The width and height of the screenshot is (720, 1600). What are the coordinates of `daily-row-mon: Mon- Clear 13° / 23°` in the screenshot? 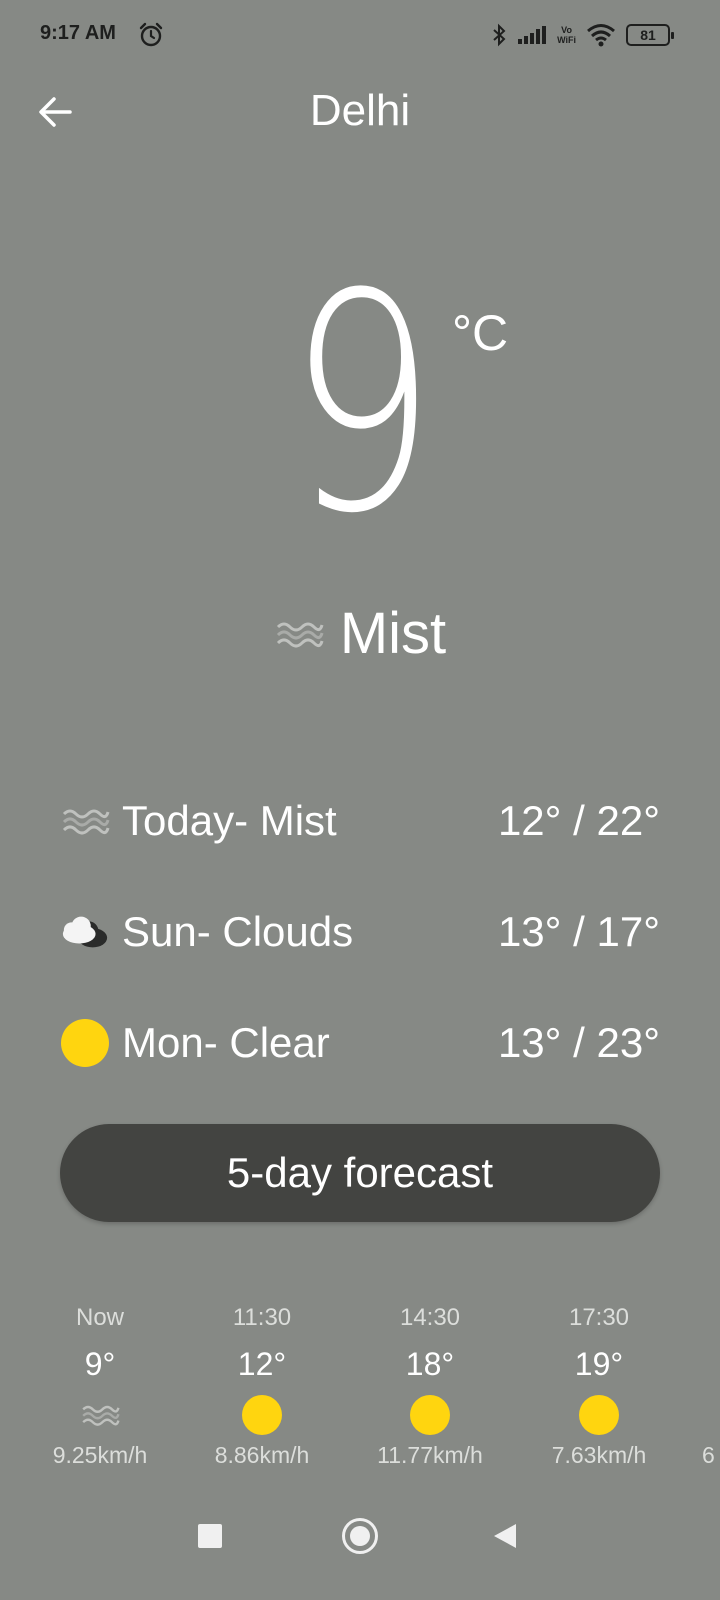 It's located at (360, 1043).